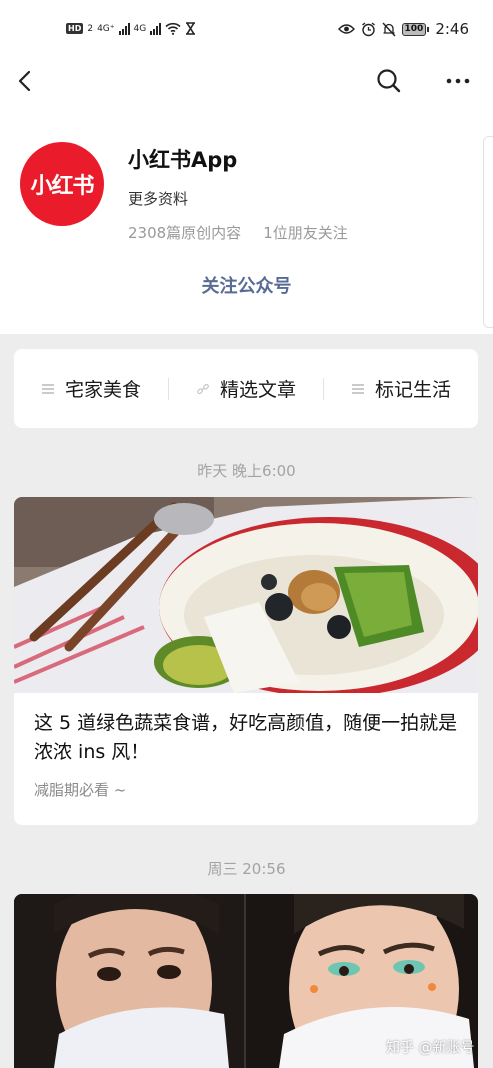  What do you see at coordinates (102, 390) in the screenshot?
I see `menu-label: 宅家美食` at bounding box center [102, 390].